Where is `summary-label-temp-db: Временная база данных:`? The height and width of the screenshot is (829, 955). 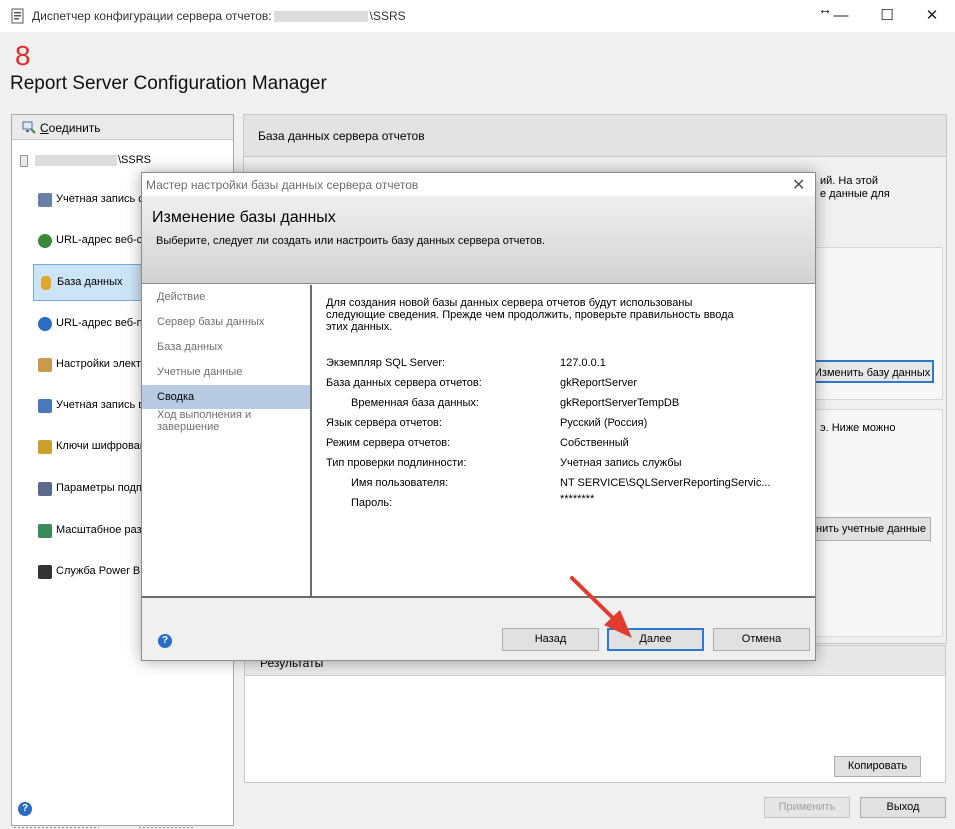 summary-label-temp-db: Временная база данных: is located at coordinates (415, 403).